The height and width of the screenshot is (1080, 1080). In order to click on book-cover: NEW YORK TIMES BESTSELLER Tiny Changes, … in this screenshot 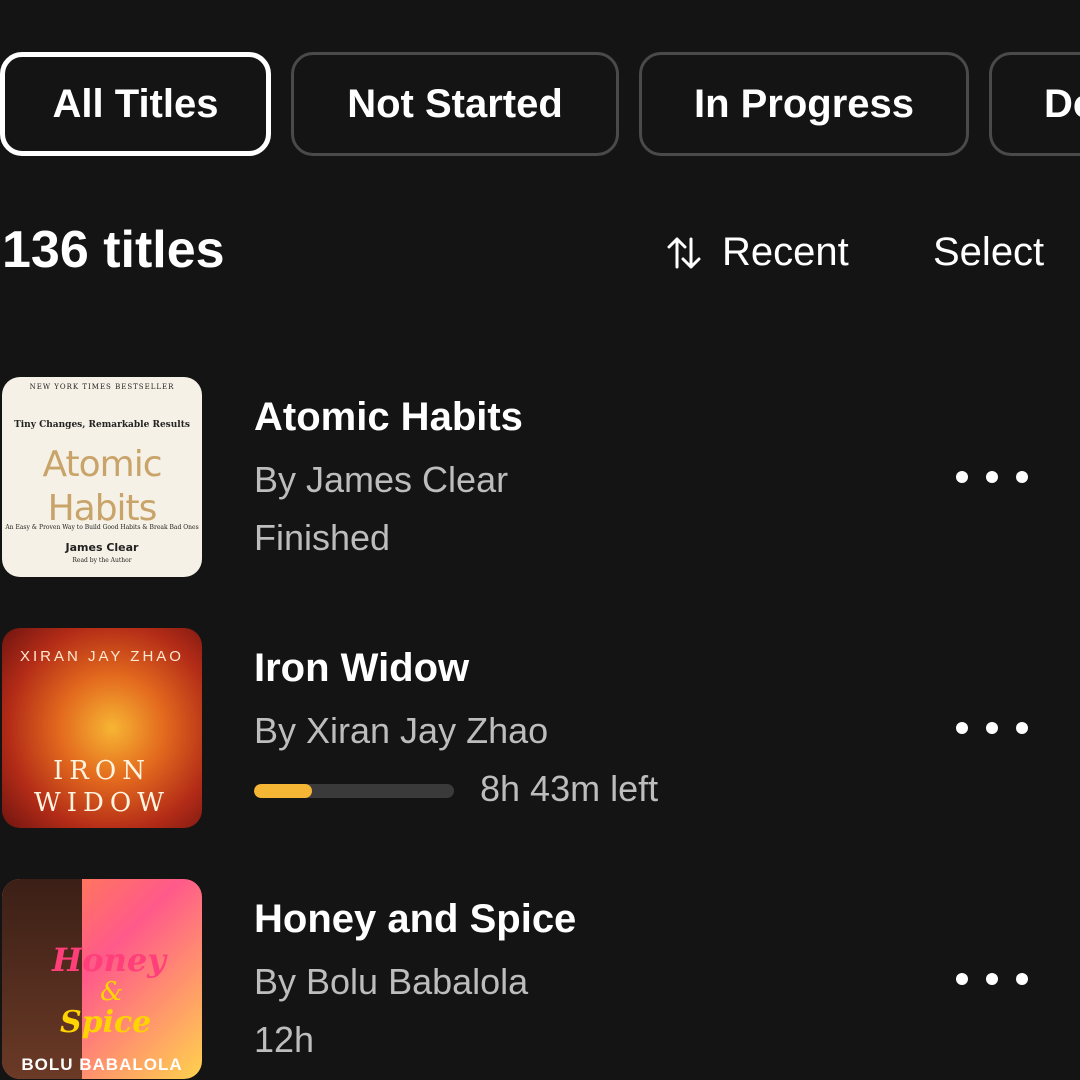, I will do `click(102, 477)`.